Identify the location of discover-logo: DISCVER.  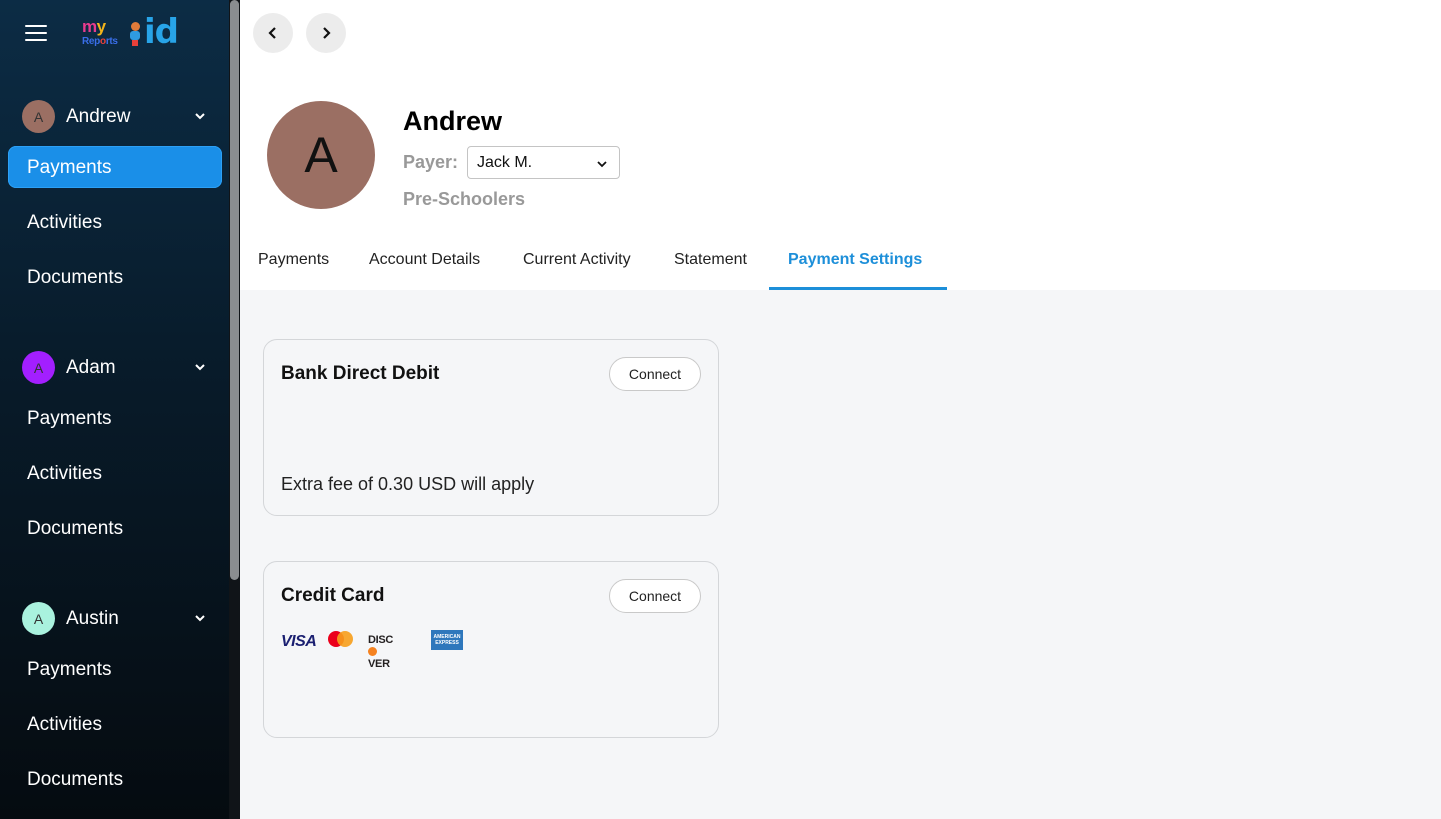
(381, 652).